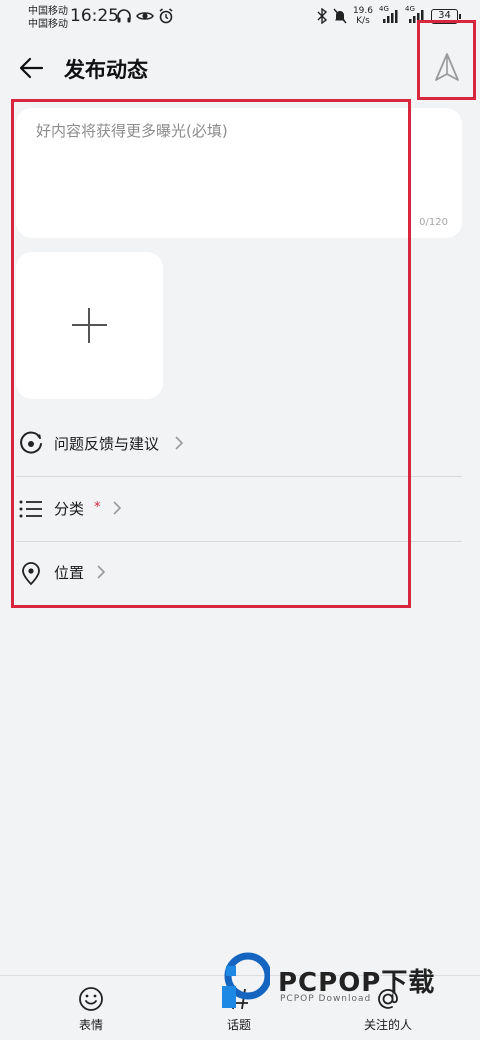  I want to click on location-label: 位置, so click(69, 573).